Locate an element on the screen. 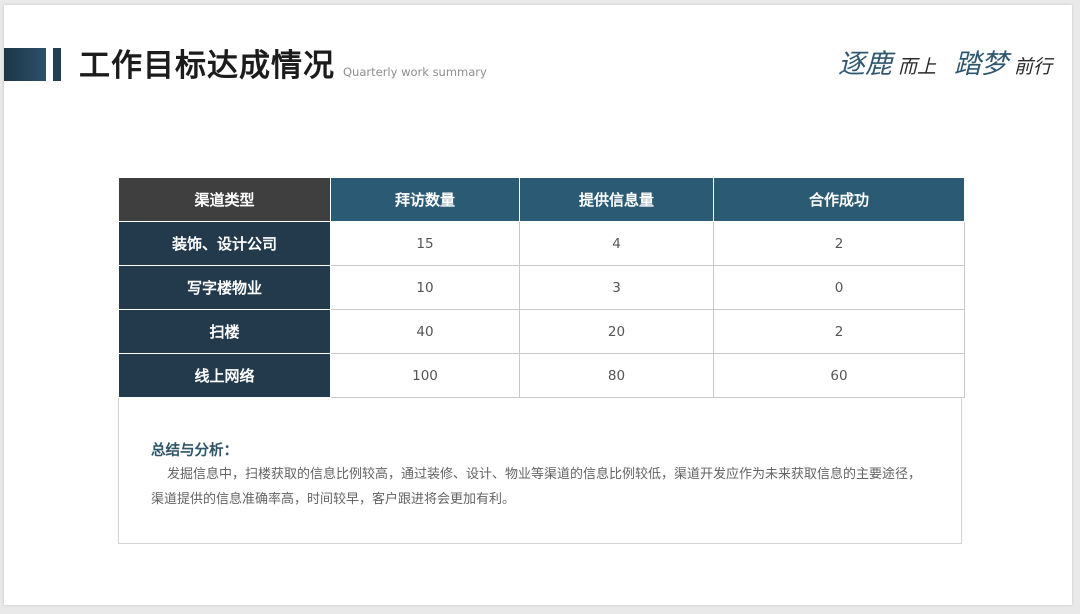 This screenshot has width=1080, height=614. title-accent-block is located at coordinates (25, 64).